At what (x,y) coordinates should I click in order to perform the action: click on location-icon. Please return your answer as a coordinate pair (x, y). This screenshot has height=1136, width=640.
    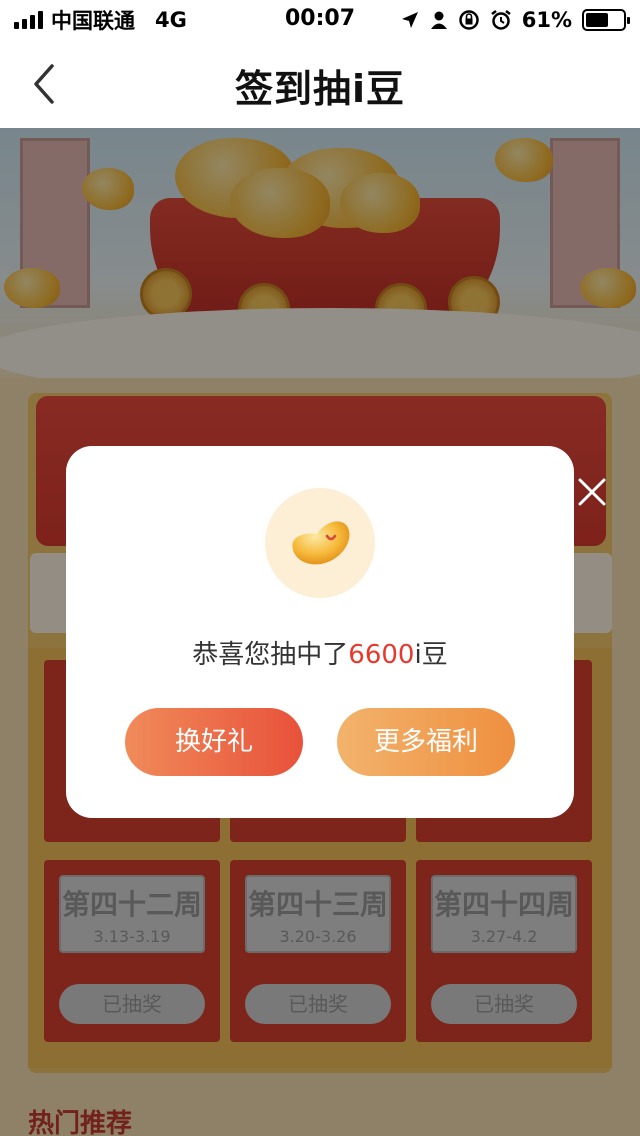
    Looking at the image, I should click on (409, 20).